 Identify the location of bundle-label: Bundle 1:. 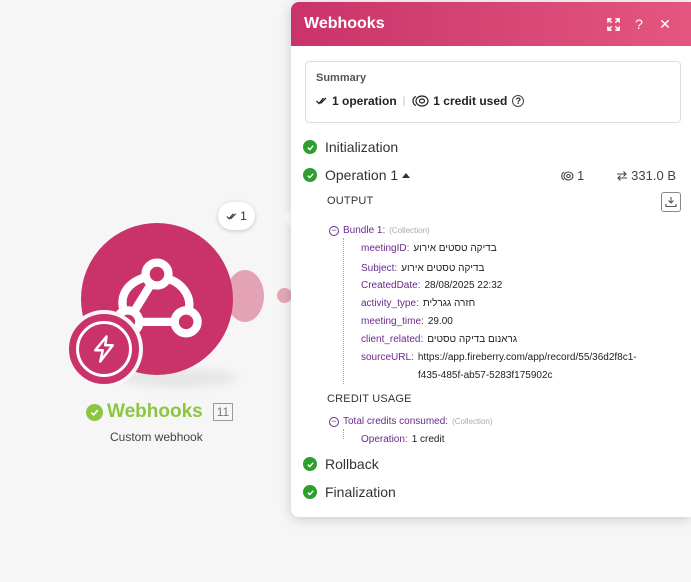
(364, 230).